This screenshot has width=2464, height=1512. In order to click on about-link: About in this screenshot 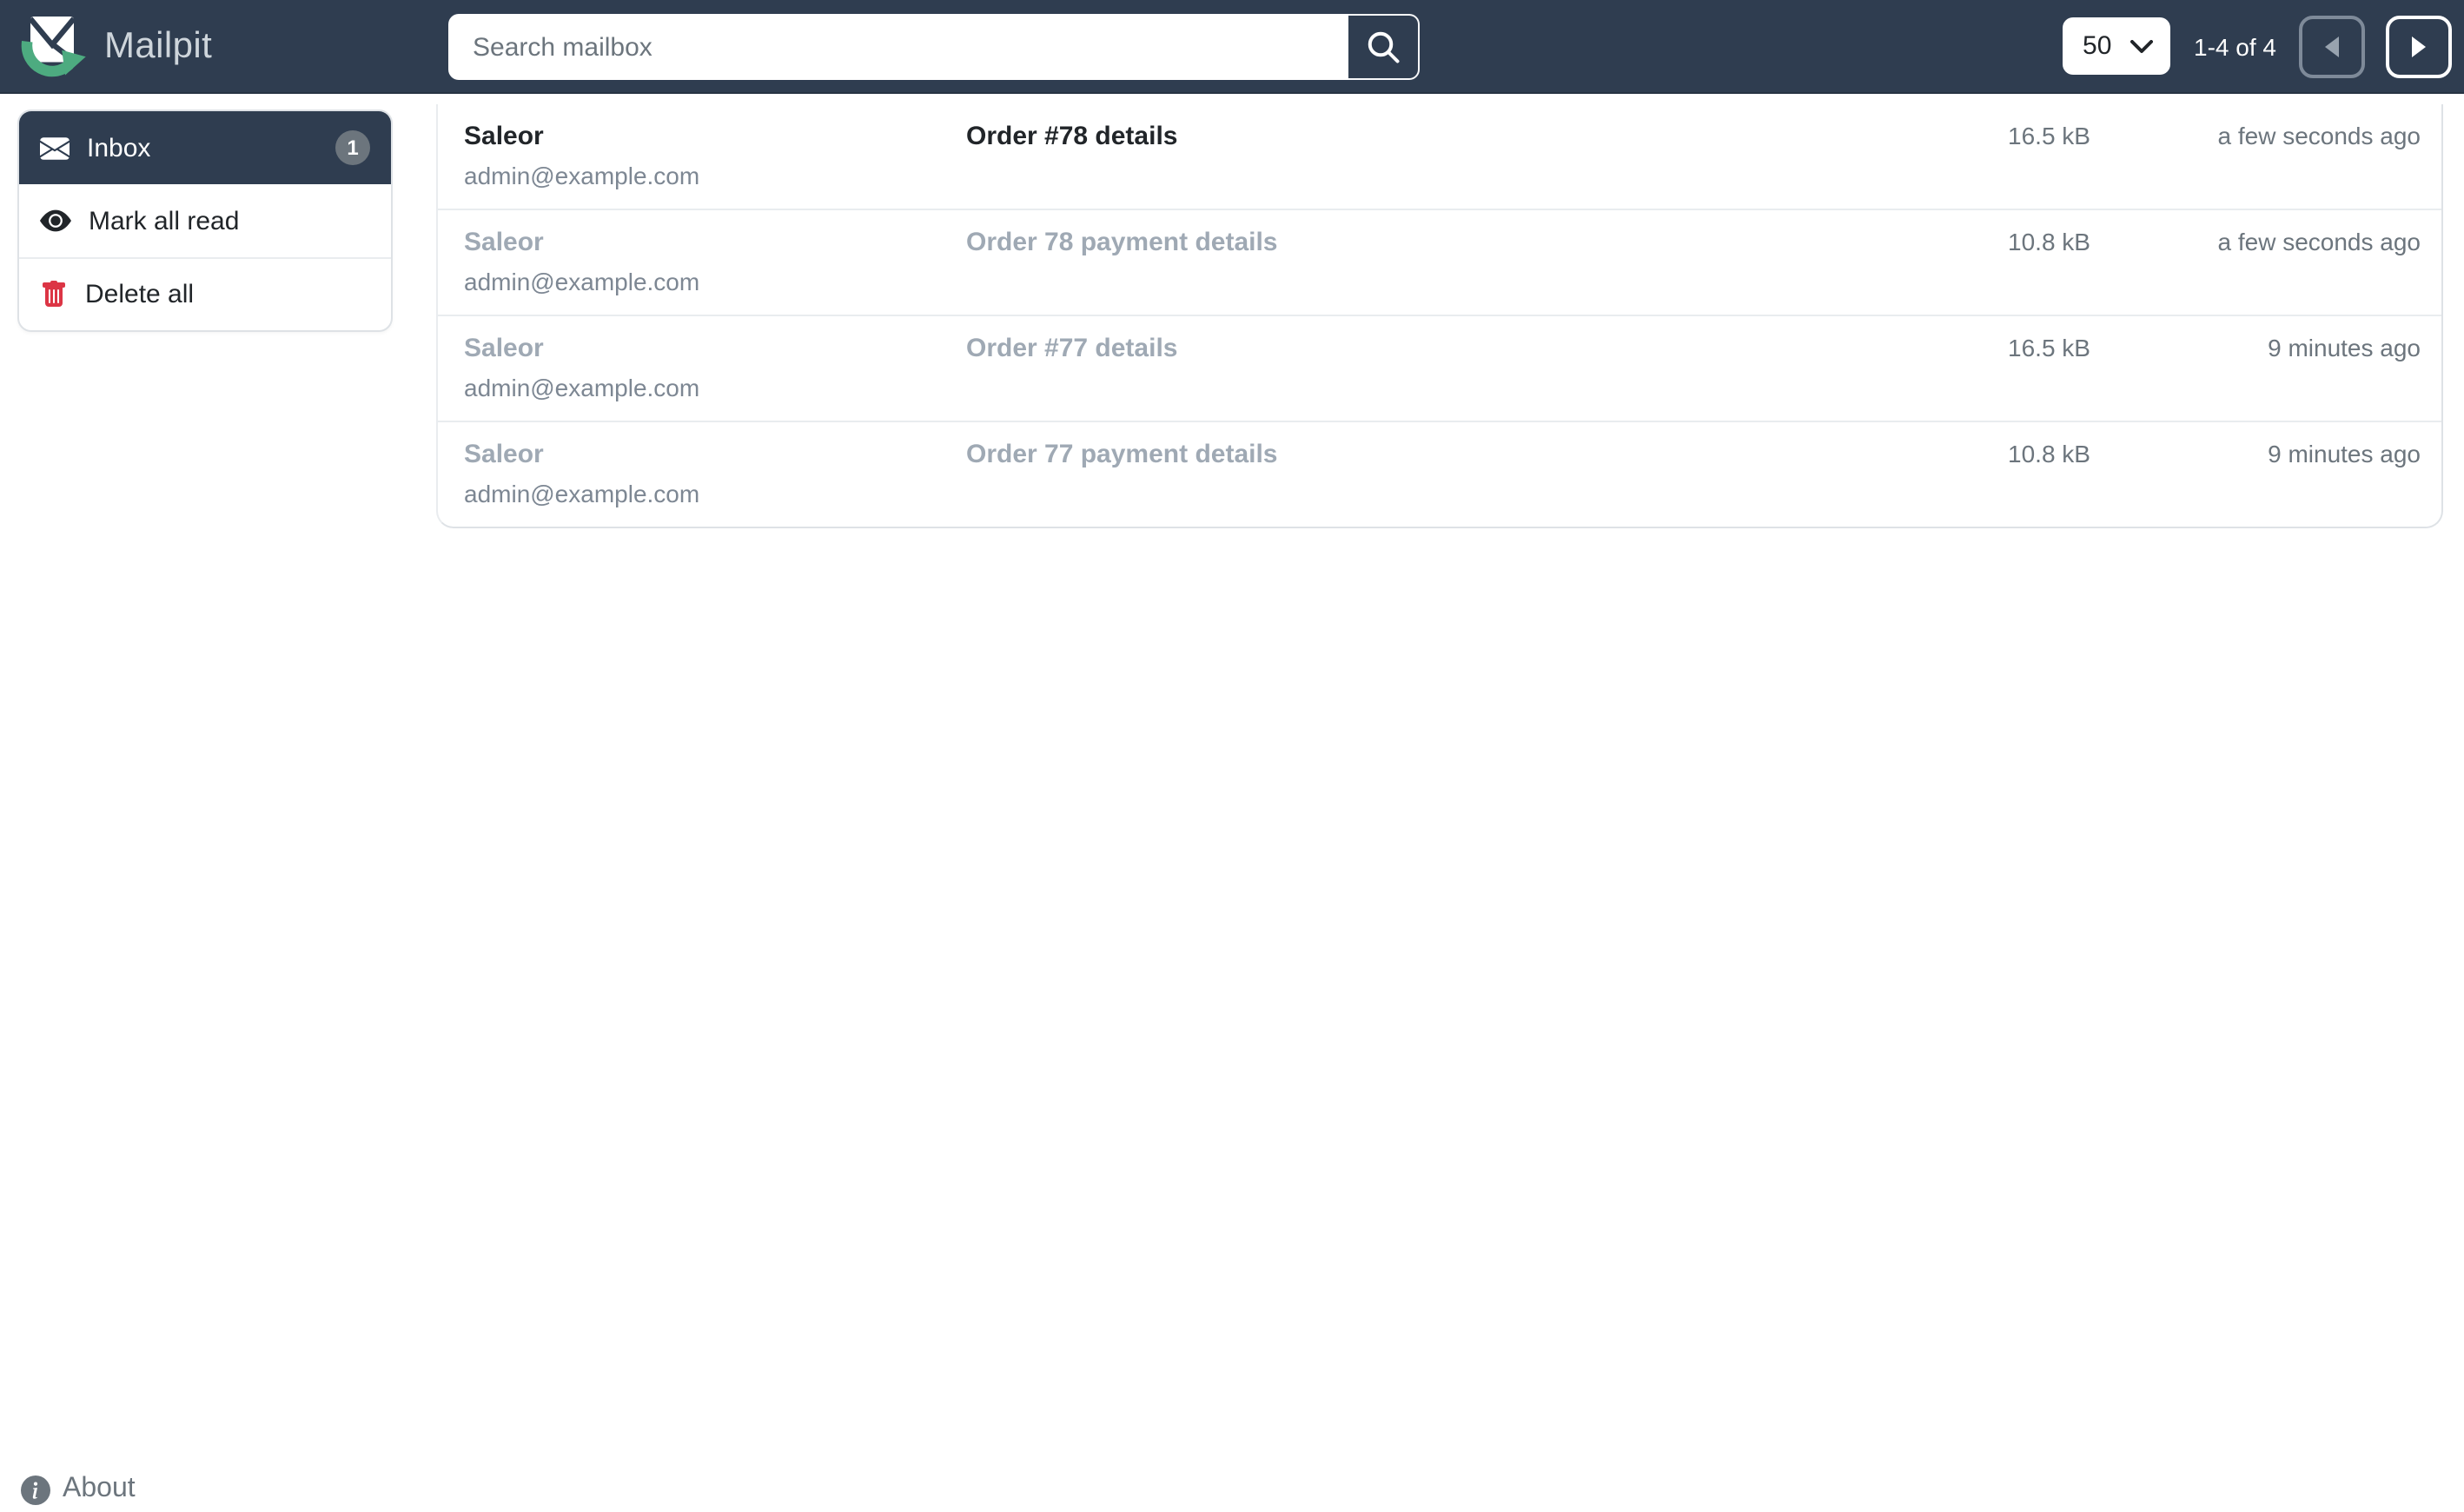, I will do `click(78, 1489)`.